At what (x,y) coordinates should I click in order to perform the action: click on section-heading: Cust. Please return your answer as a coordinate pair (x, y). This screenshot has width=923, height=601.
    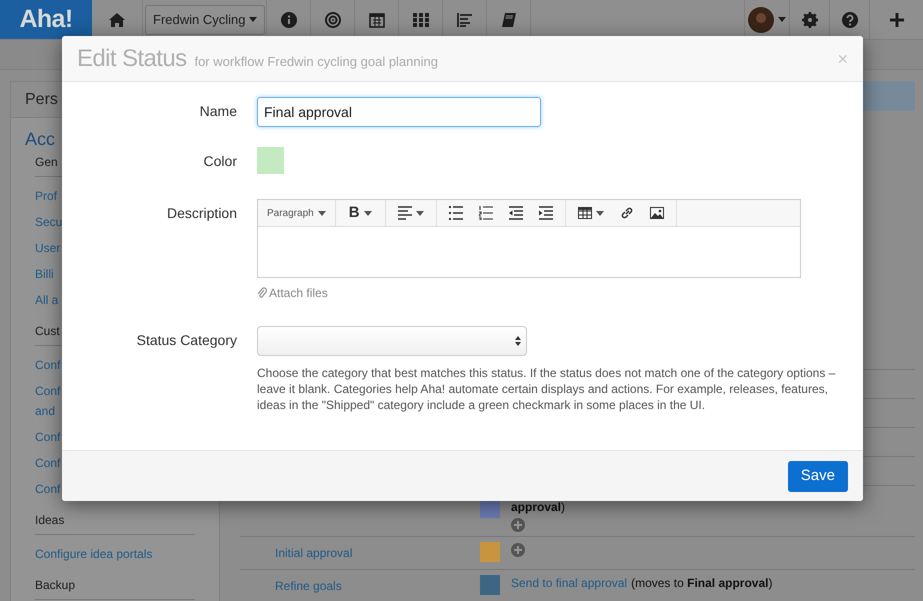
    Looking at the image, I should click on (47, 331).